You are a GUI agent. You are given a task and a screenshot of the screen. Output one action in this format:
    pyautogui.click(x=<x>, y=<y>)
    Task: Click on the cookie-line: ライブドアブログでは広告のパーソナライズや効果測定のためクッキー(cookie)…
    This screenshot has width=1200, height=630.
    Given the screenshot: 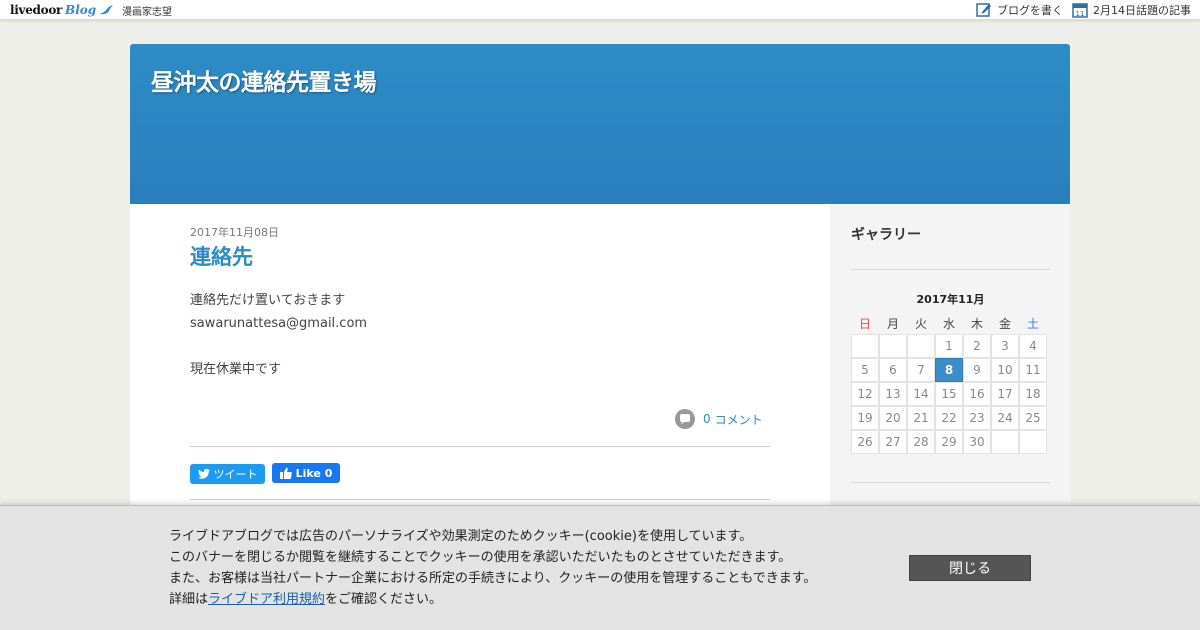 What is the action you would take?
    pyautogui.click(x=461, y=536)
    